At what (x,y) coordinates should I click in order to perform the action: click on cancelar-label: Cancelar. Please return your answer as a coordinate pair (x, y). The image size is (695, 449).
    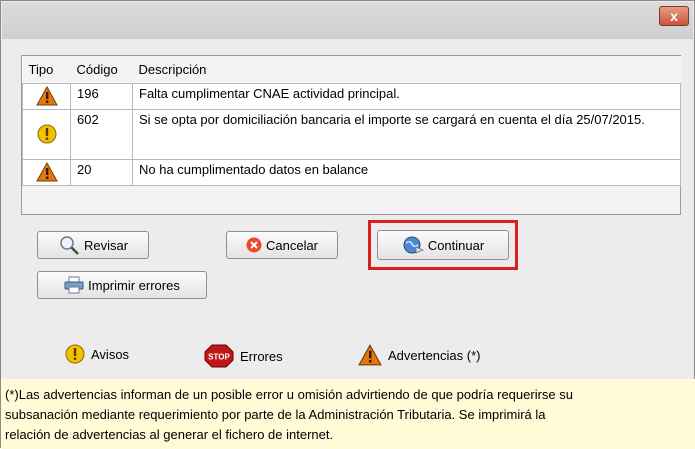
    Looking at the image, I should click on (292, 245).